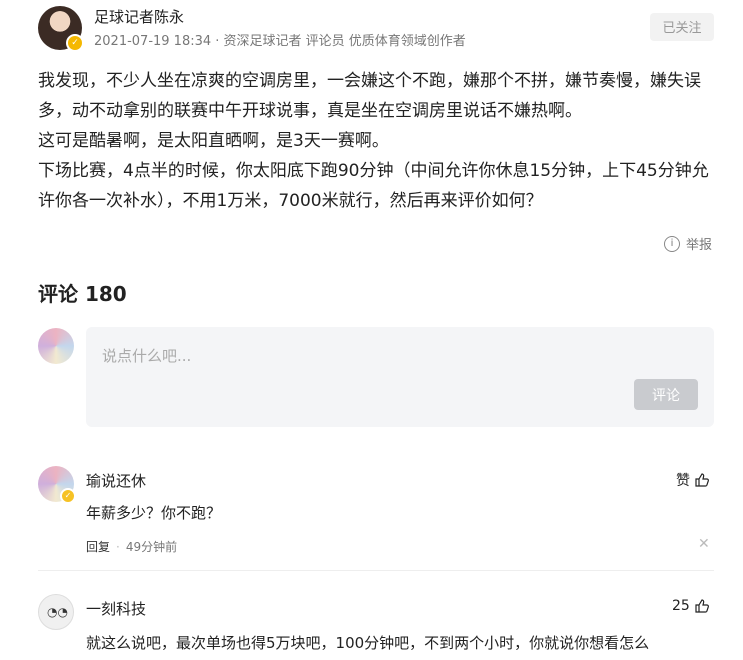 This screenshot has height=660, width=743. Describe the element at coordinates (682, 27) in the screenshot. I see `follow-button: 已关注` at that location.